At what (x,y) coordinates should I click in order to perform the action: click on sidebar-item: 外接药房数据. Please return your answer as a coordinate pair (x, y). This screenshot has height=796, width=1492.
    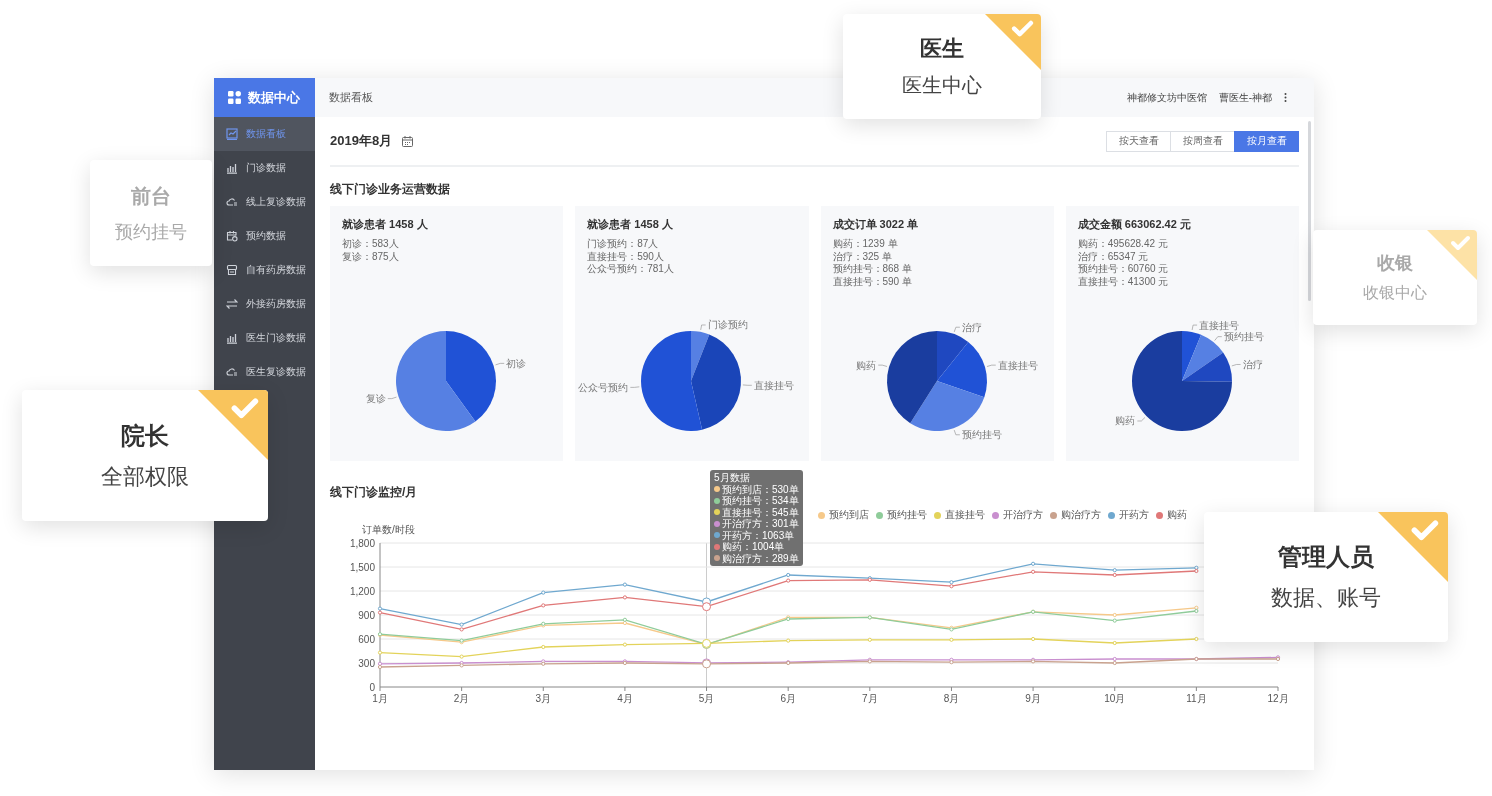
    Looking at the image, I should click on (264, 304).